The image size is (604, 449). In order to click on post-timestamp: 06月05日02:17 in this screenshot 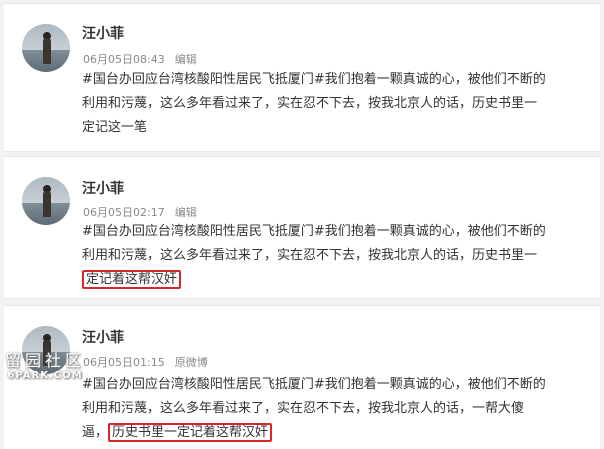, I will do `click(124, 212)`.